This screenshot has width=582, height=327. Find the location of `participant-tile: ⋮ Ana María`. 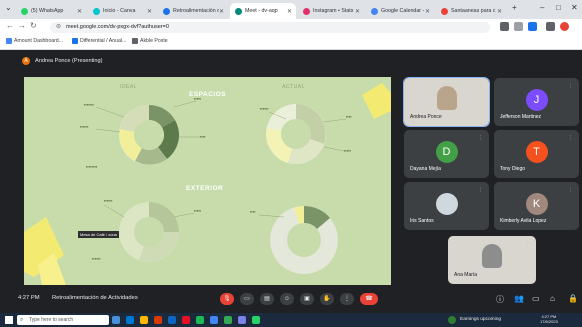

participant-tile: ⋮ Ana María is located at coordinates (492, 260).